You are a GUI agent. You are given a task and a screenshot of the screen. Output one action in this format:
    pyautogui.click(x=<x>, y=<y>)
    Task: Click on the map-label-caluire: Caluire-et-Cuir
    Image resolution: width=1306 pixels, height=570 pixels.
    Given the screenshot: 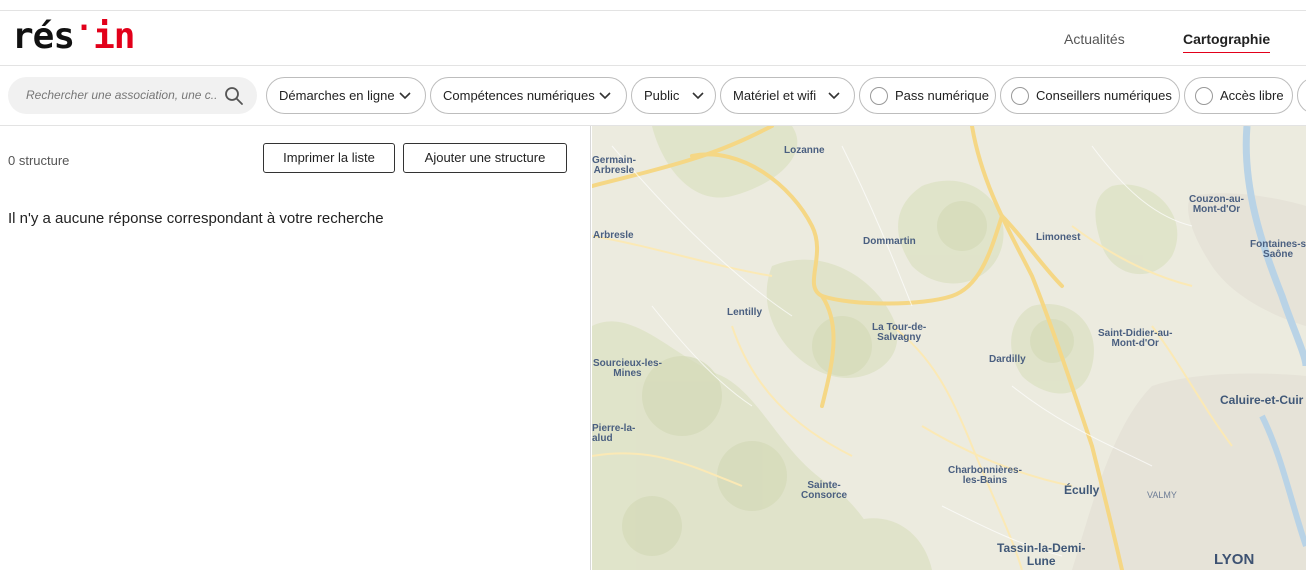 What is the action you would take?
    pyautogui.click(x=1262, y=400)
    